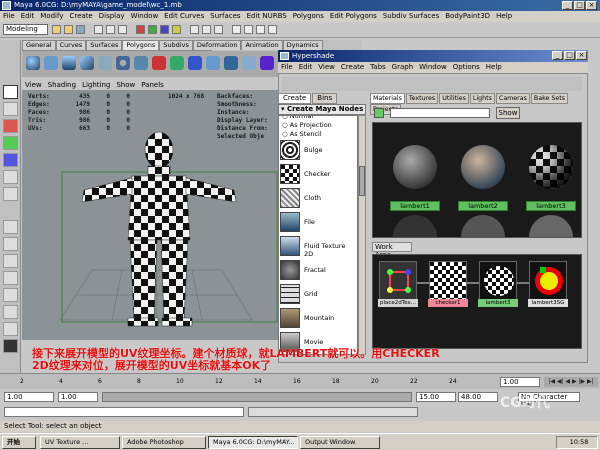 This screenshot has width=600, height=450. I want to click on merge-icon, so click(267, 63).